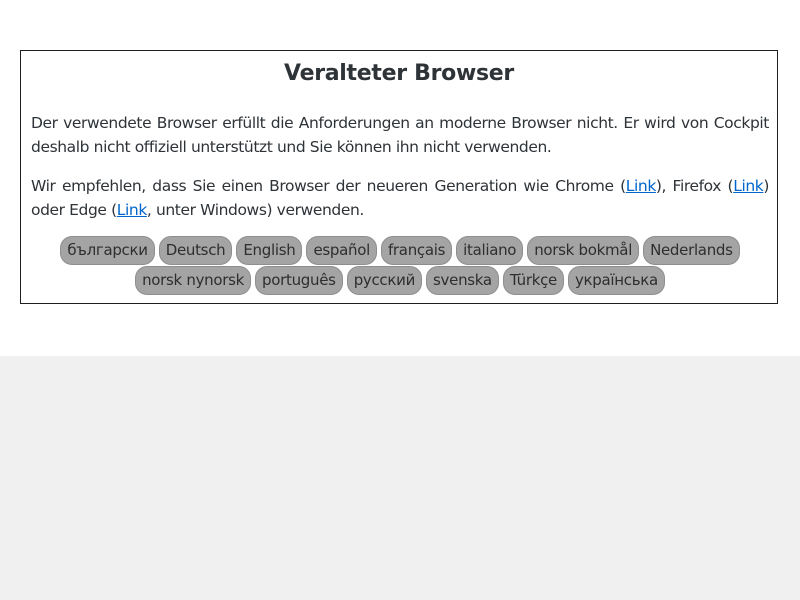 This screenshot has height=600, width=800. I want to click on edge-link: Link, so click(132, 210).